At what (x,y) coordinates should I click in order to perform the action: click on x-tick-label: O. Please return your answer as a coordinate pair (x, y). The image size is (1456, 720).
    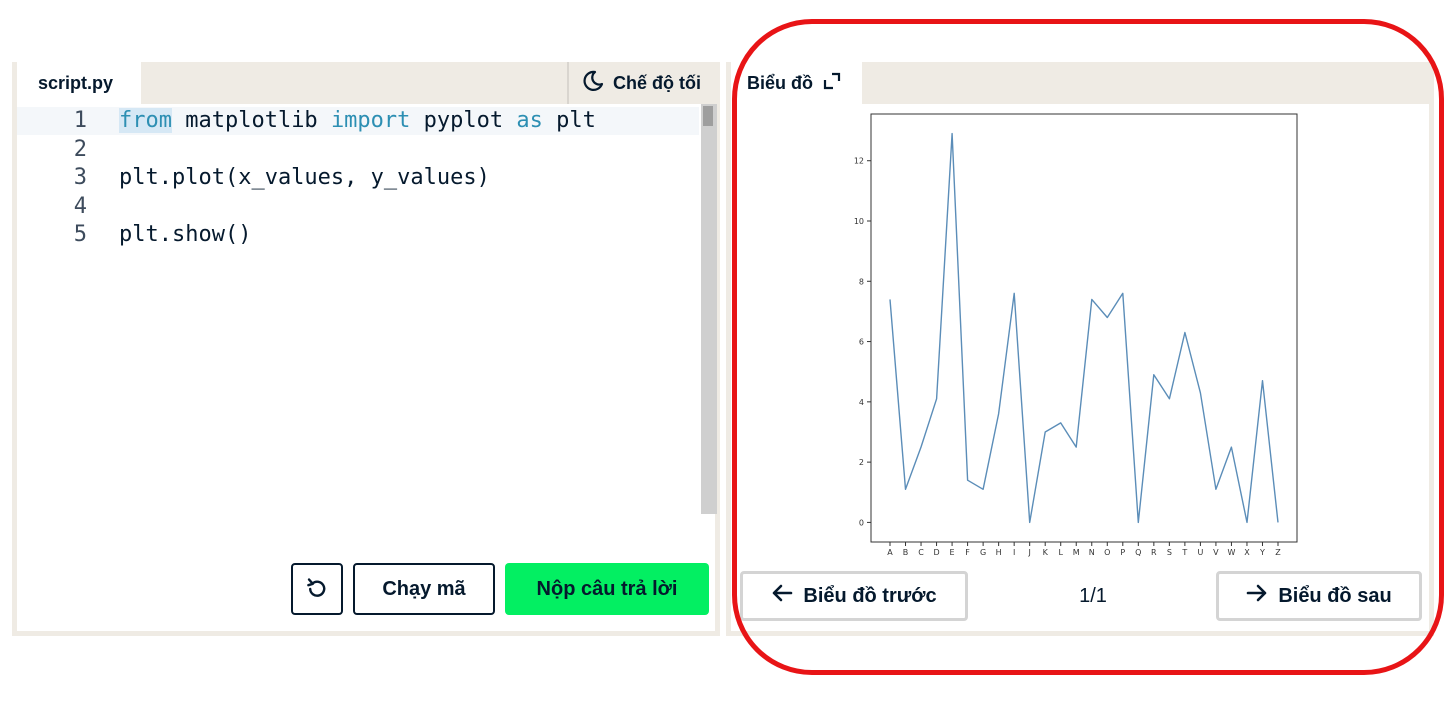
    Looking at the image, I should click on (1107, 552).